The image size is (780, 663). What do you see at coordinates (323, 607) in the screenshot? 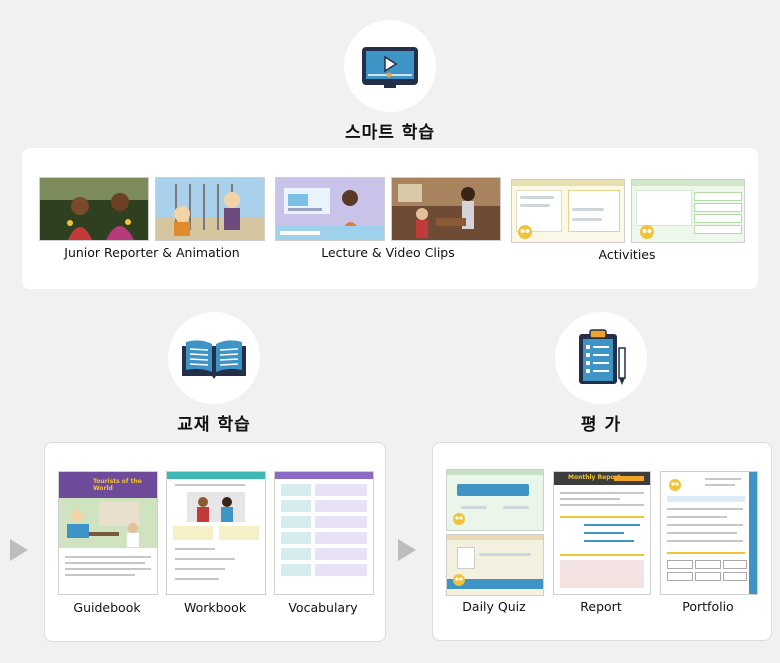
I see `vocabulary-caption: Vocabulary` at bounding box center [323, 607].